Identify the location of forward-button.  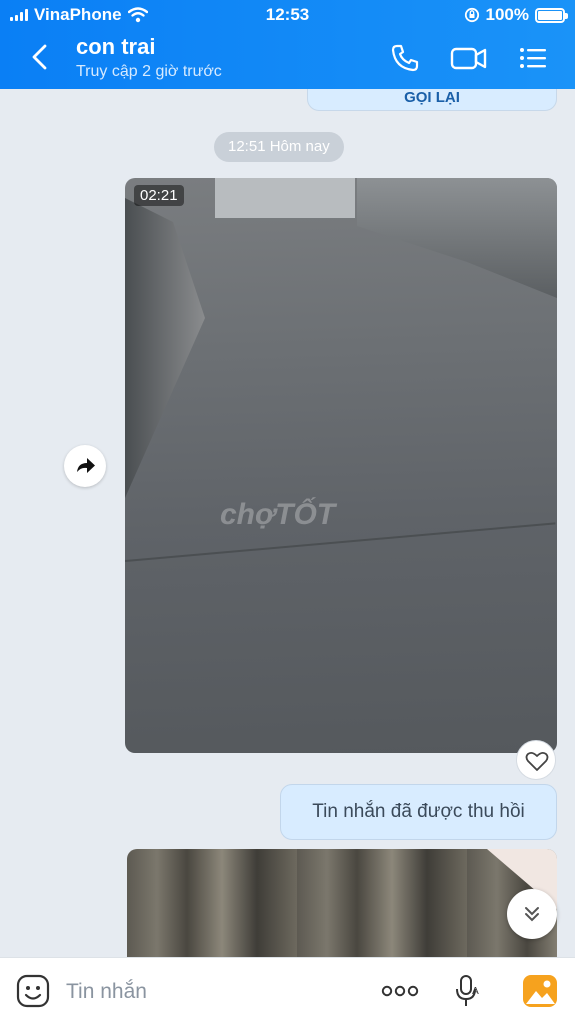
(85, 466).